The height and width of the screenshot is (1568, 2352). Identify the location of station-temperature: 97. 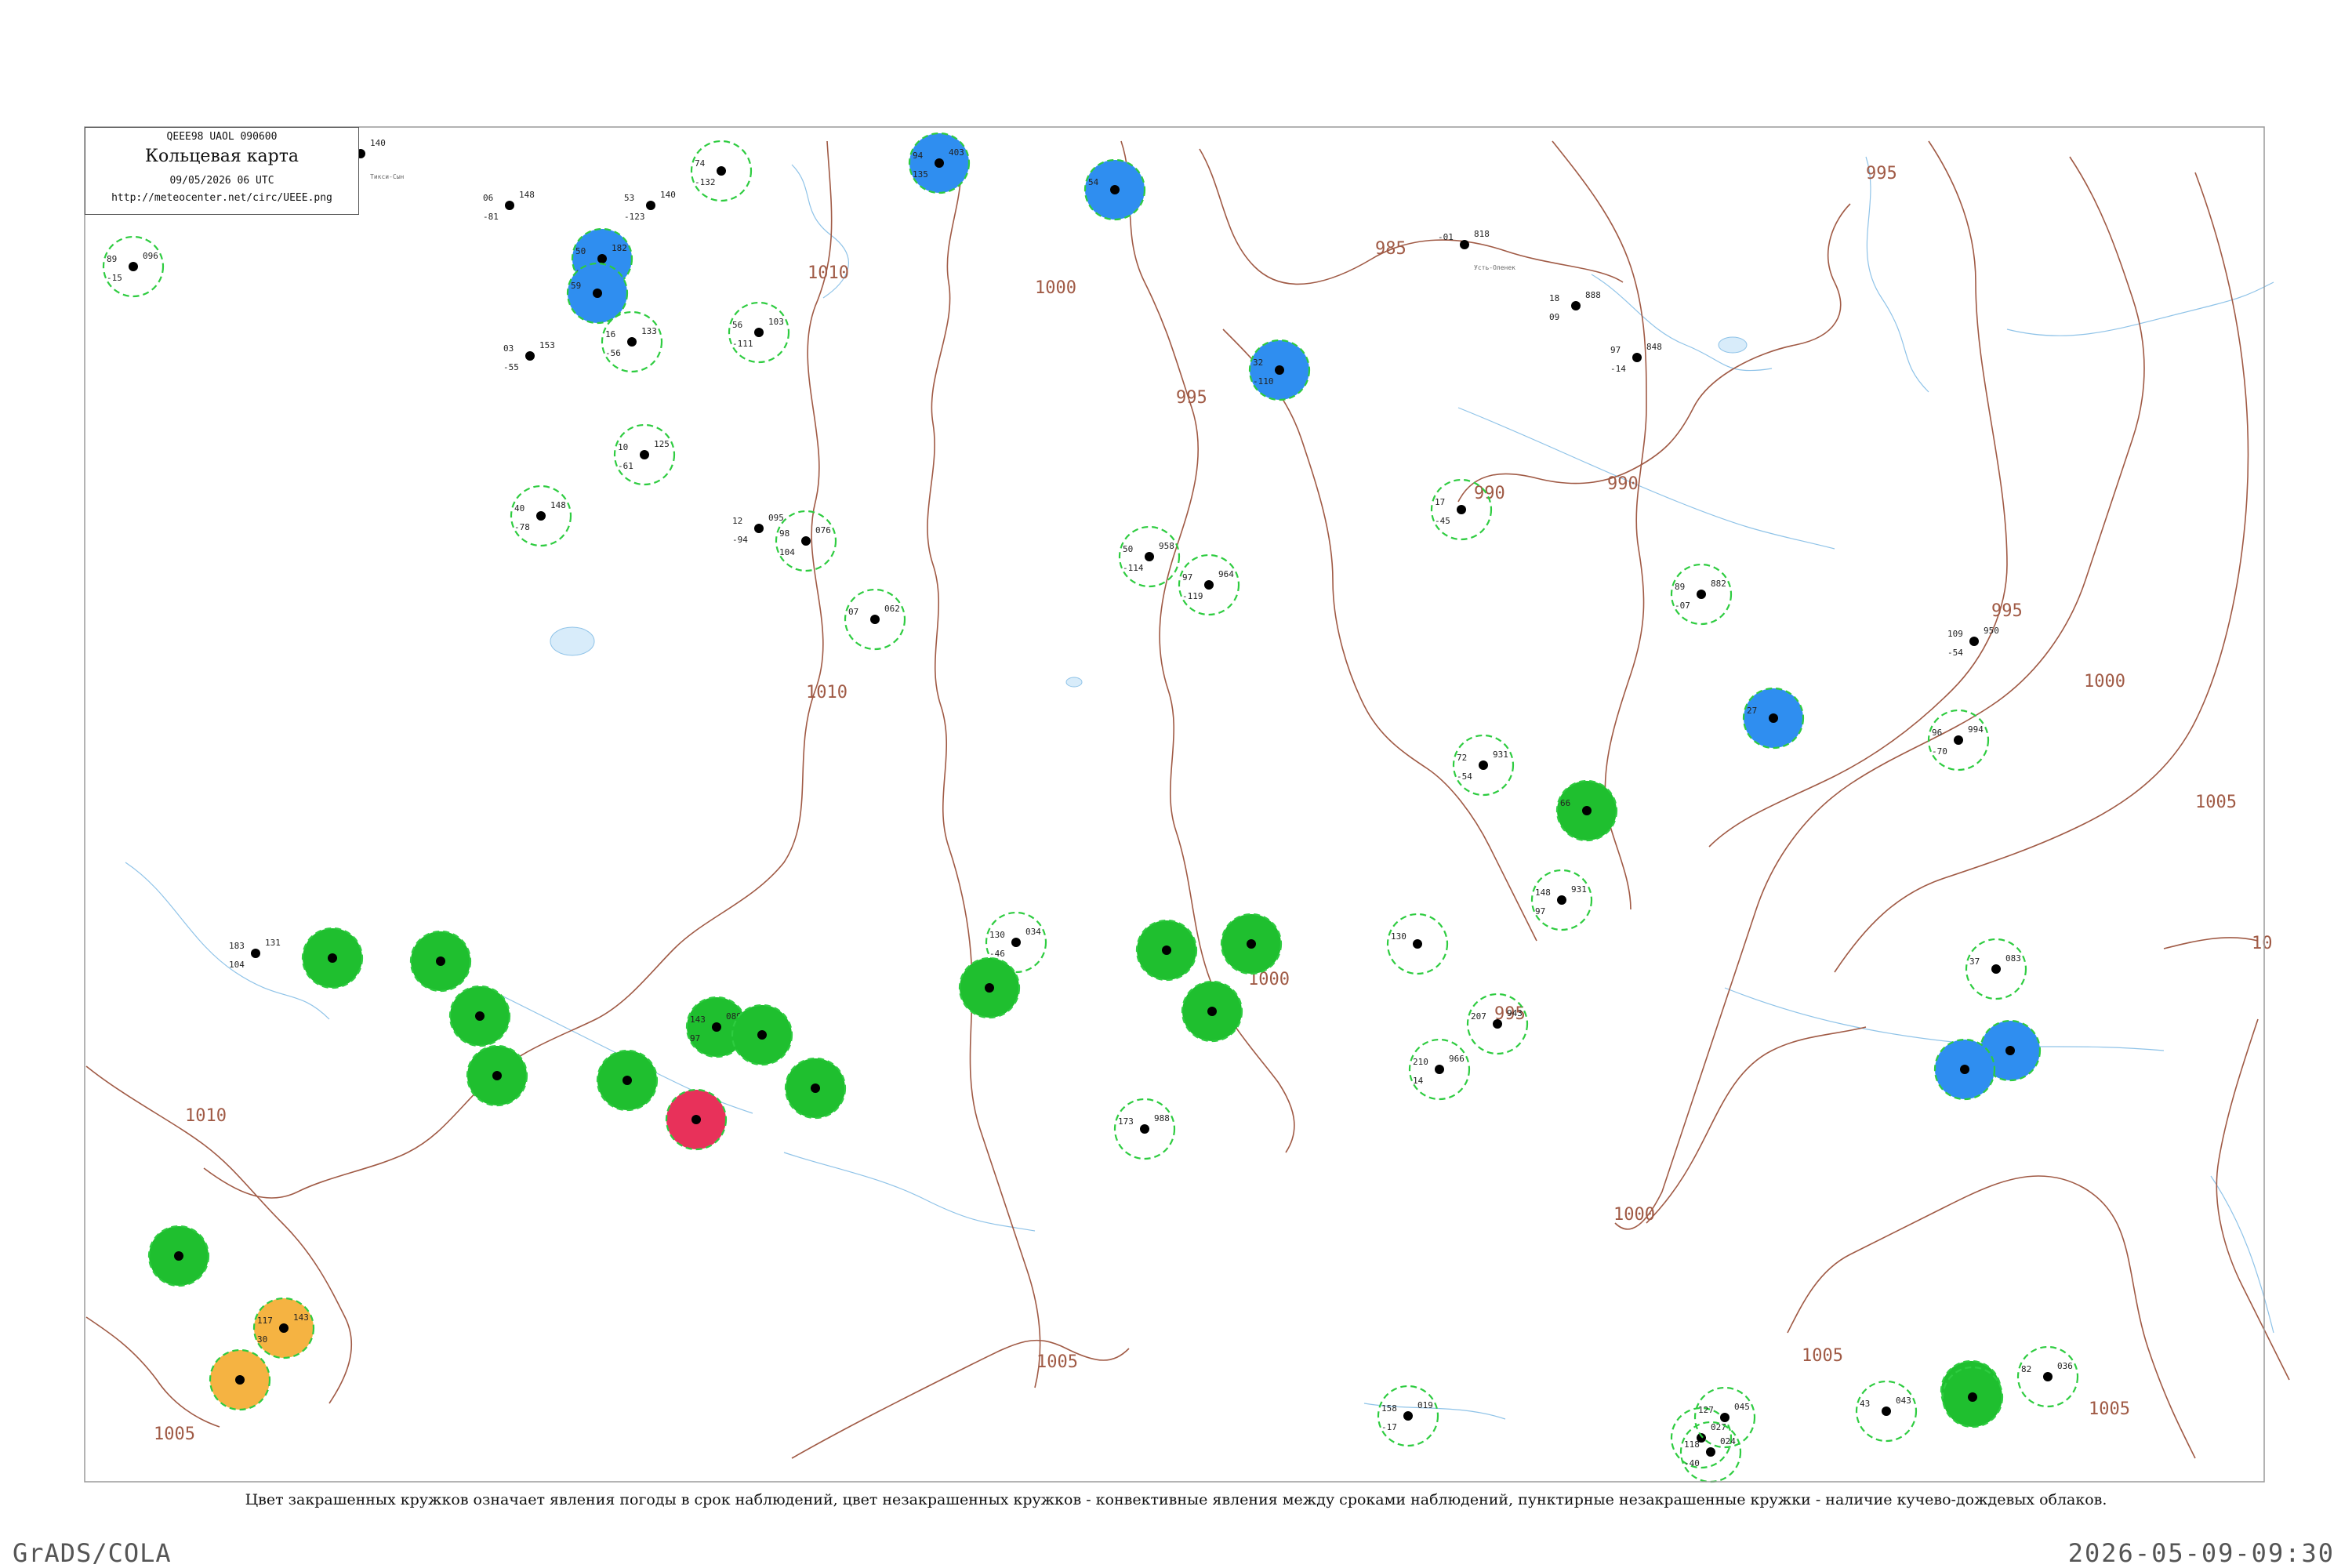
(1615, 350).